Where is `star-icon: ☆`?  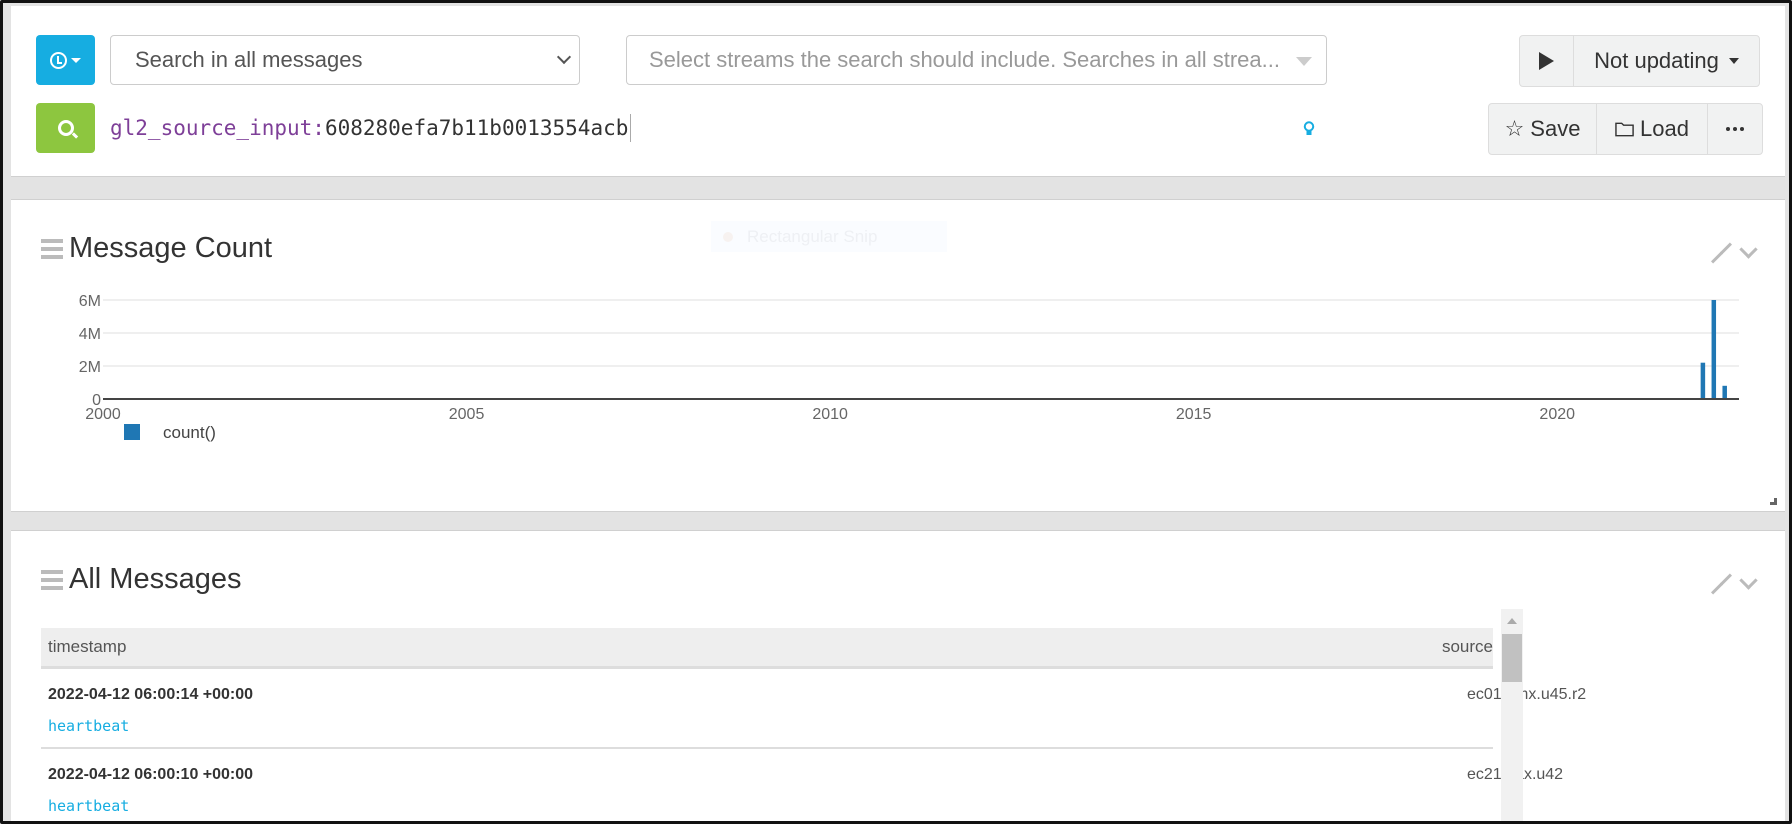
star-icon: ☆ is located at coordinates (1514, 128).